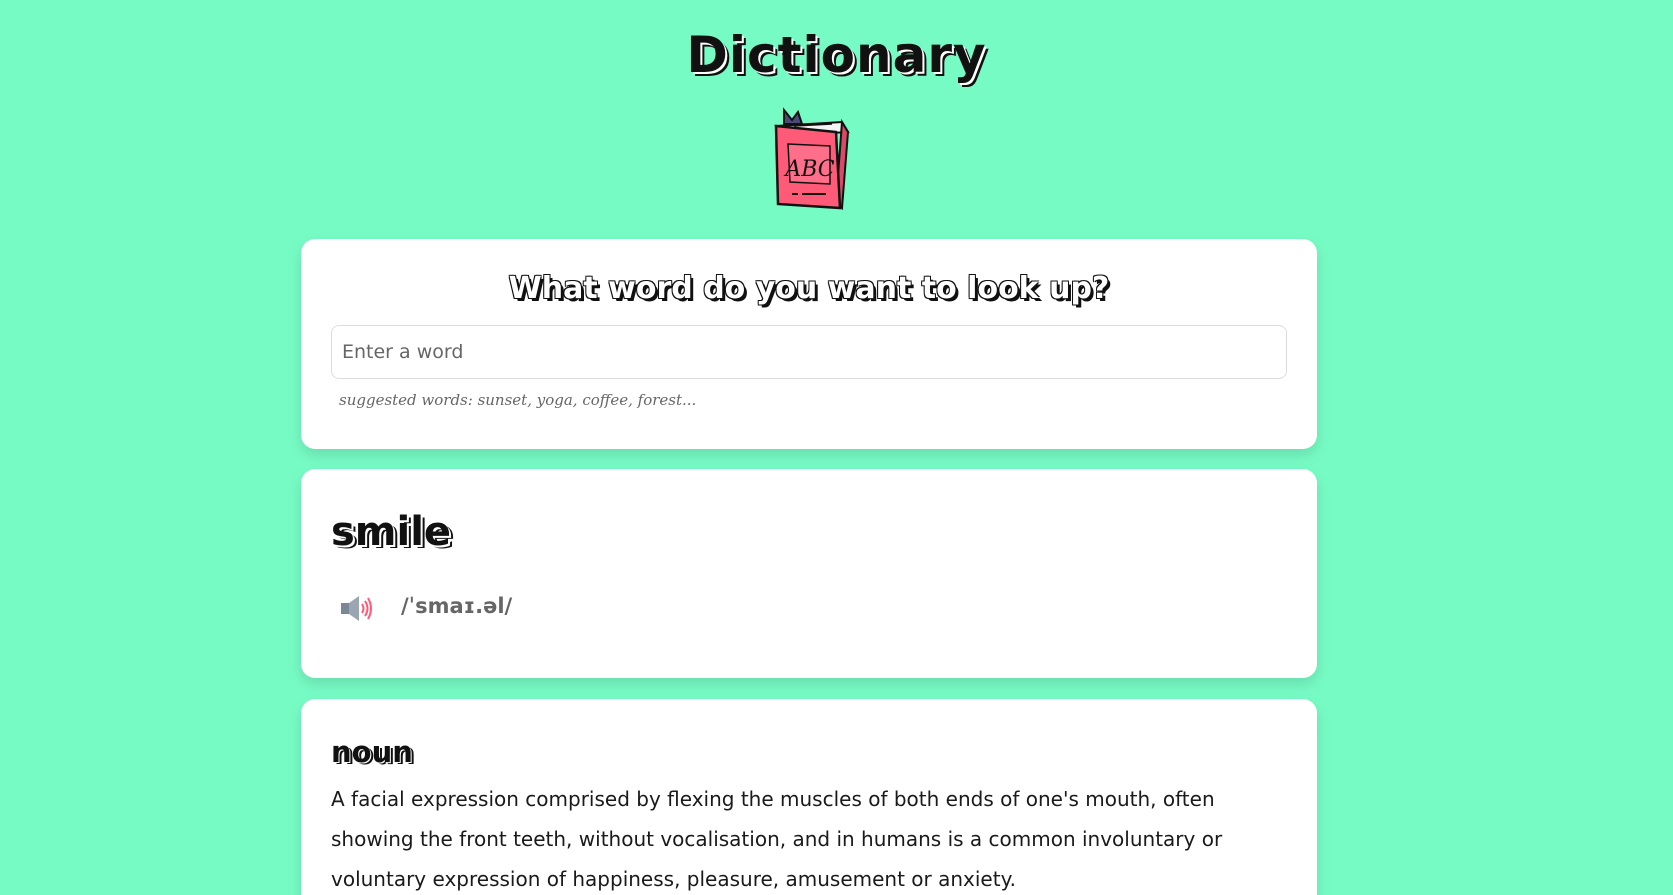 This screenshot has width=1673, height=895. I want to click on play-audio-button, so click(357, 608).